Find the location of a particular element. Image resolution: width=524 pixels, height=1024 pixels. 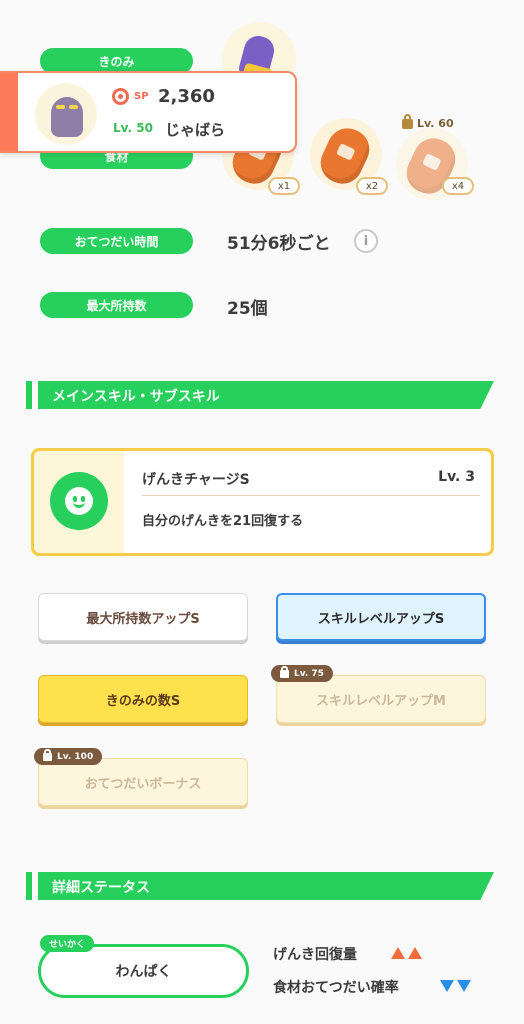

skills-section-title: メインスキル・サブスキル is located at coordinates (136, 397).